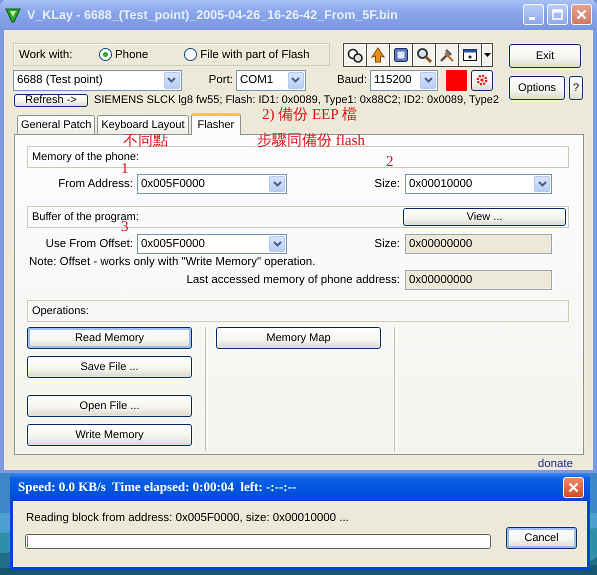  I want to click on field-label: Last accessed memory of phone address:, so click(292, 280).